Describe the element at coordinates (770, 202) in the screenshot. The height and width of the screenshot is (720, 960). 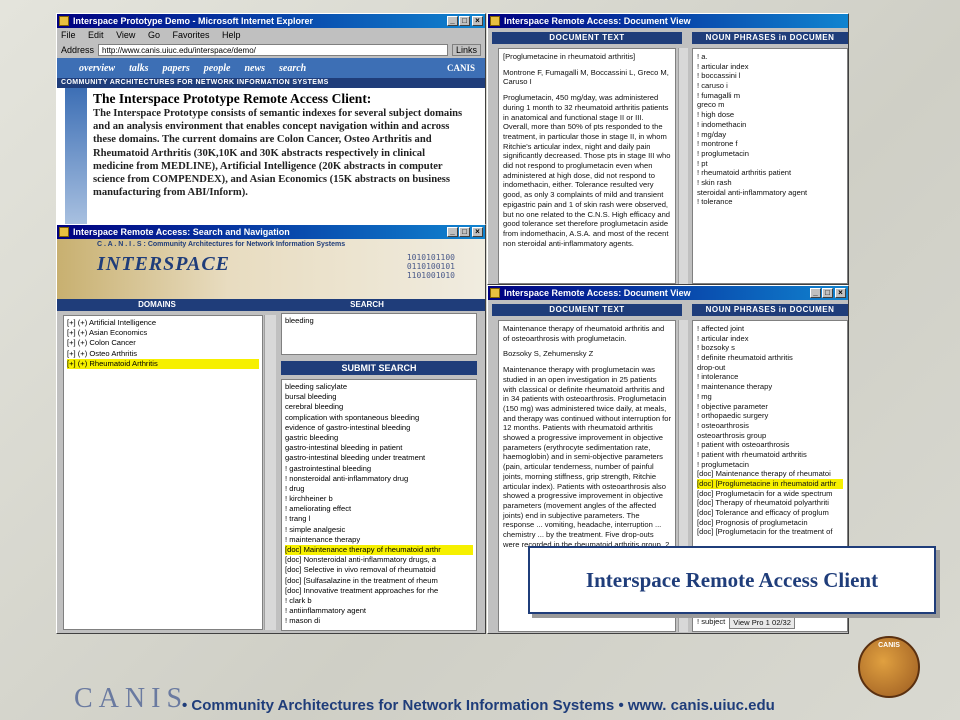
I see `noun-phrase-item: ! tolerance` at that location.